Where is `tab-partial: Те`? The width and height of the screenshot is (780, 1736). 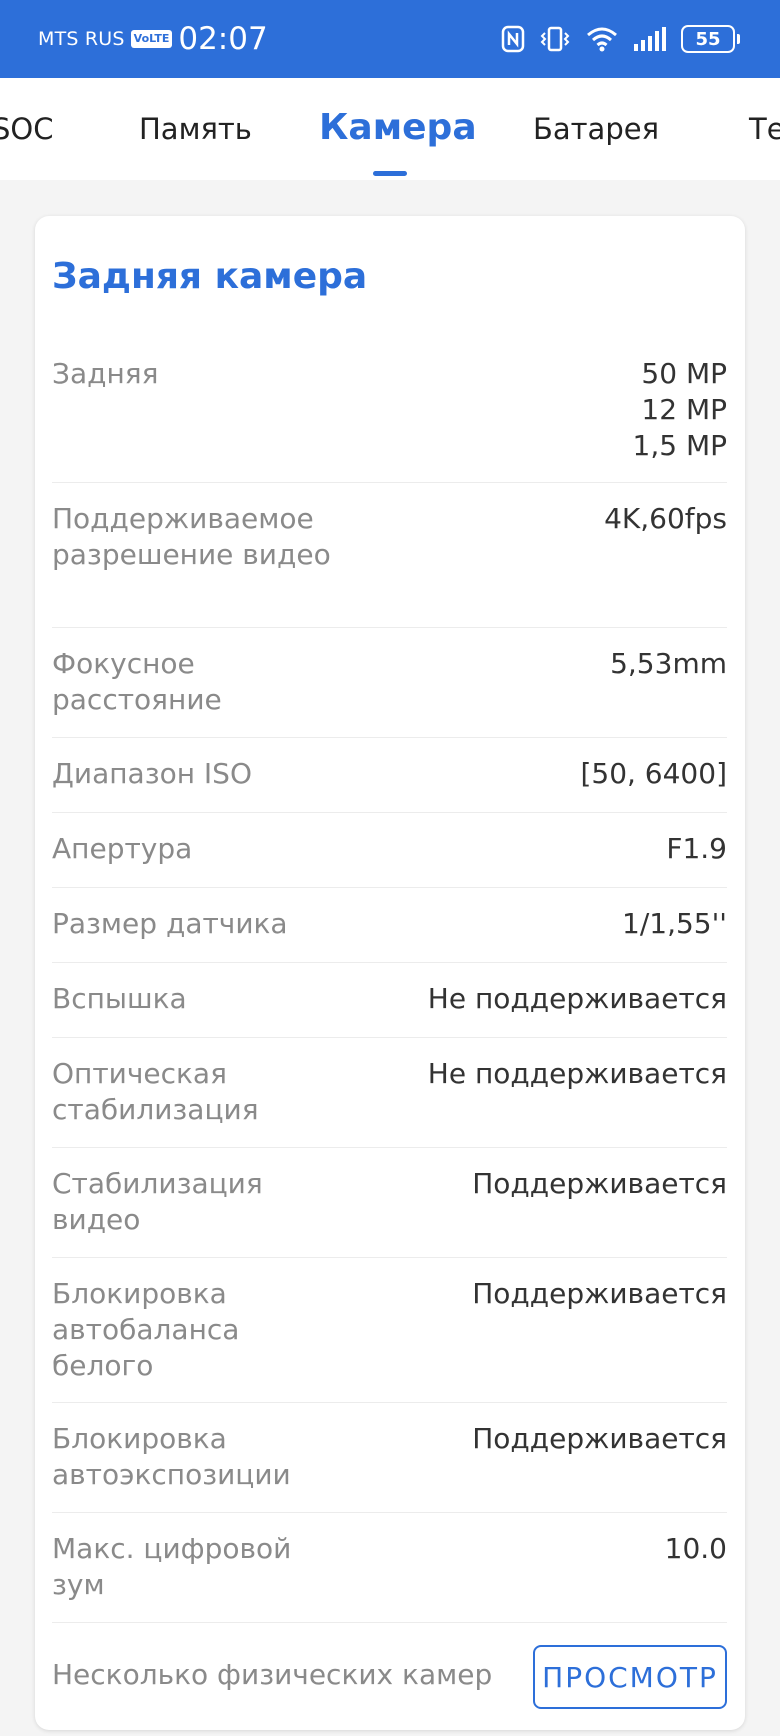 tab-partial: Те is located at coordinates (764, 129).